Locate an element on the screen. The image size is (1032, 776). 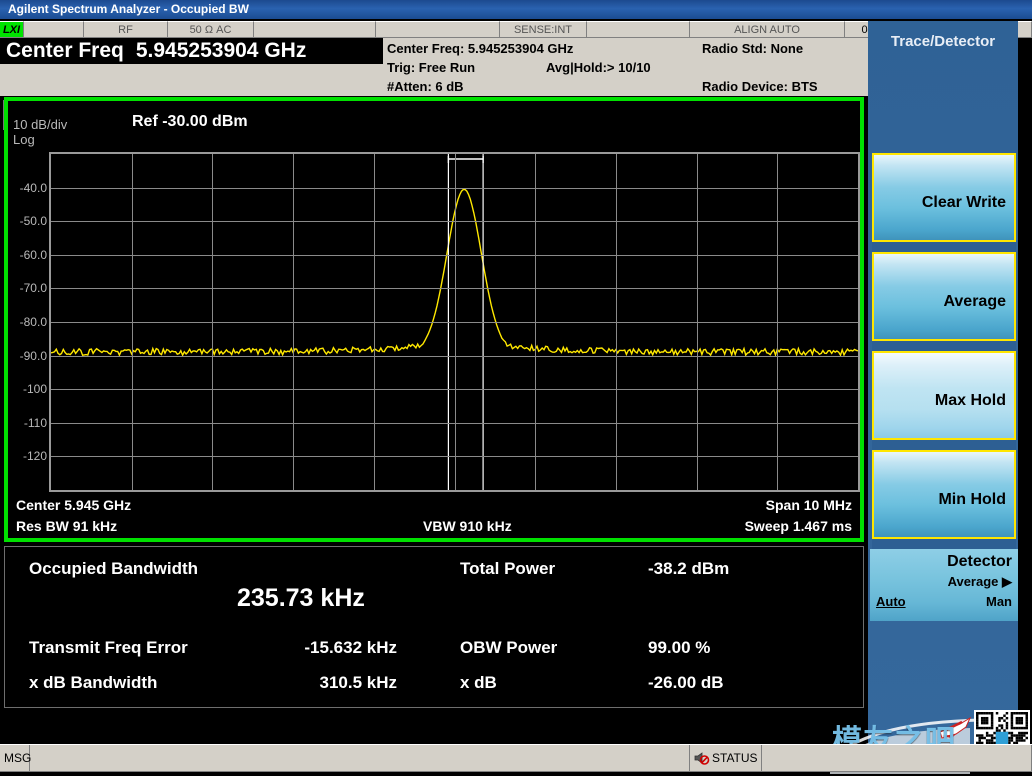
annot-res-bw: Res BW 91 kHz is located at coordinates (67, 526).